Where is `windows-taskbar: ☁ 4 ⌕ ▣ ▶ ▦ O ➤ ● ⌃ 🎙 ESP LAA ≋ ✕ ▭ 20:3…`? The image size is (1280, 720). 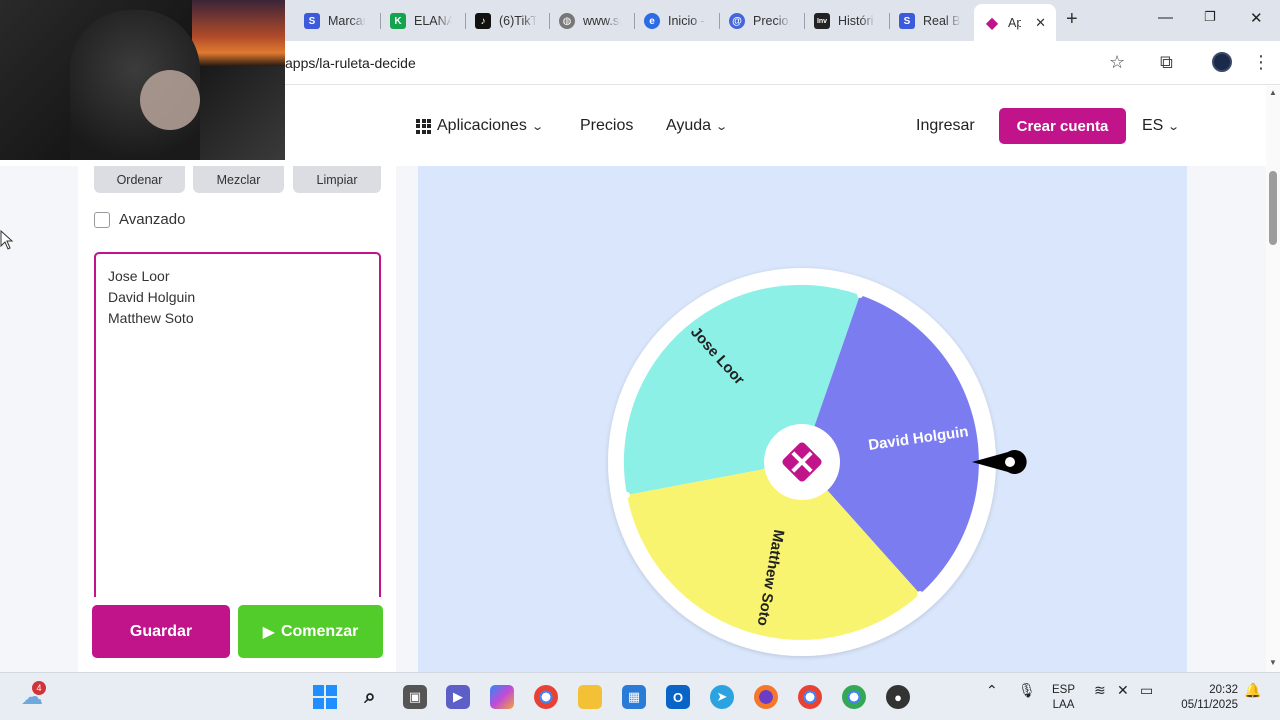
windows-taskbar: ☁ 4 ⌕ ▣ ▶ ▦ O ➤ ● ⌃ 🎙 ESP LAA ≋ ✕ ▭ 20:3… is located at coordinates (640, 696).